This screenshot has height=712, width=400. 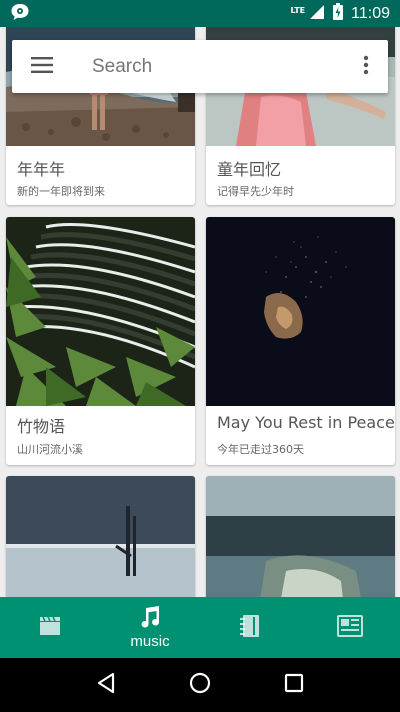 I want to click on bottom-navigation: music, so click(x=200, y=627).